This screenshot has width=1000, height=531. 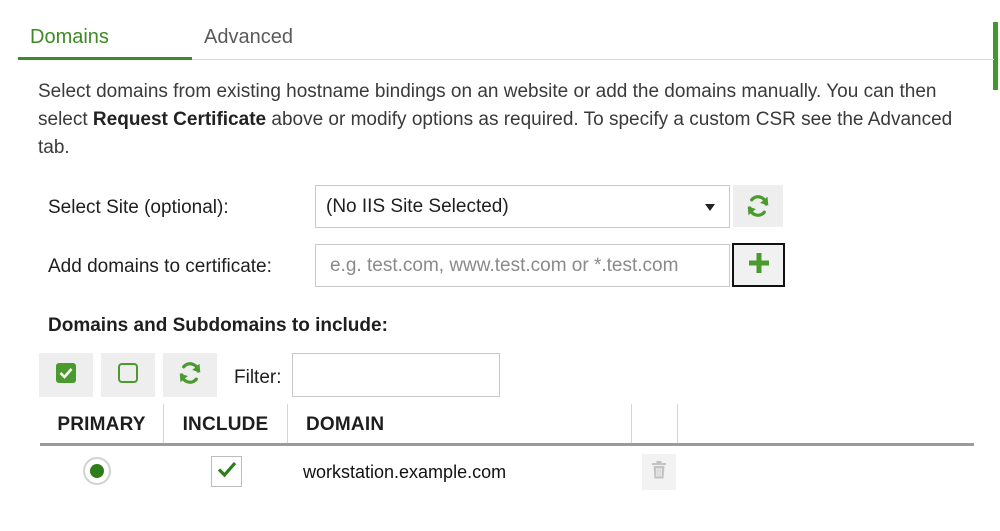 I want to click on select-all-checkbox-icon, so click(x=66, y=375).